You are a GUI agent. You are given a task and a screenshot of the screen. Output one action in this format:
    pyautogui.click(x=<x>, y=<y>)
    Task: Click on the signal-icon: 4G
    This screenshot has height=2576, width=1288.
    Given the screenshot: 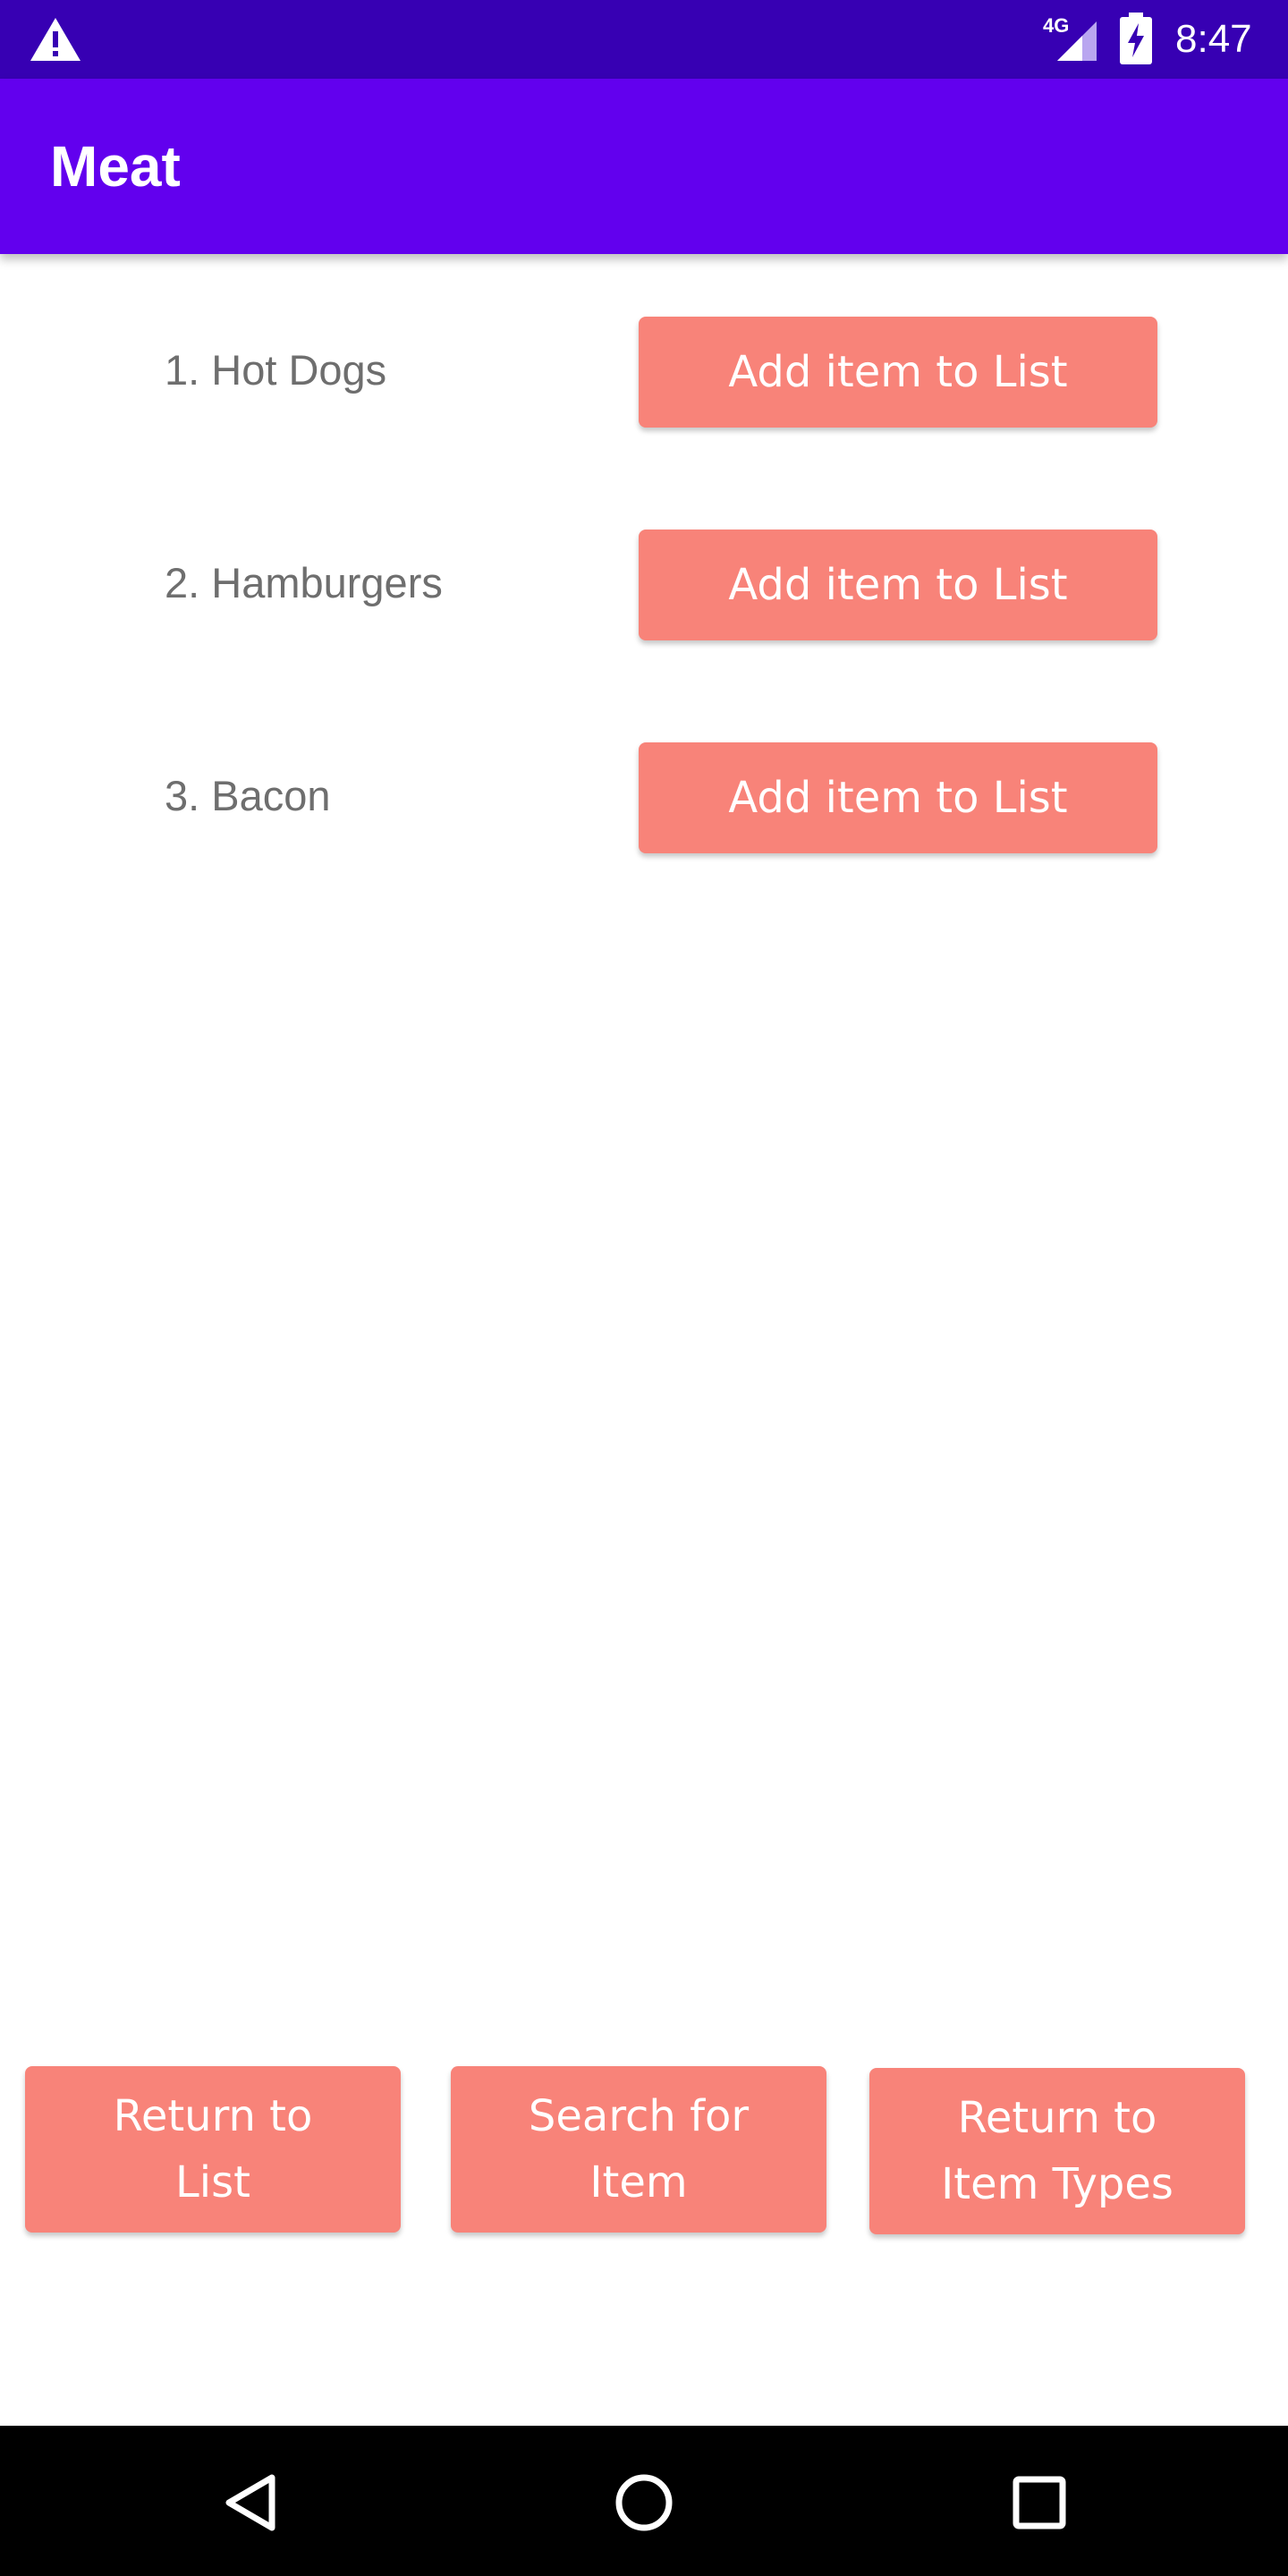 What is the action you would take?
    pyautogui.click(x=1069, y=38)
    